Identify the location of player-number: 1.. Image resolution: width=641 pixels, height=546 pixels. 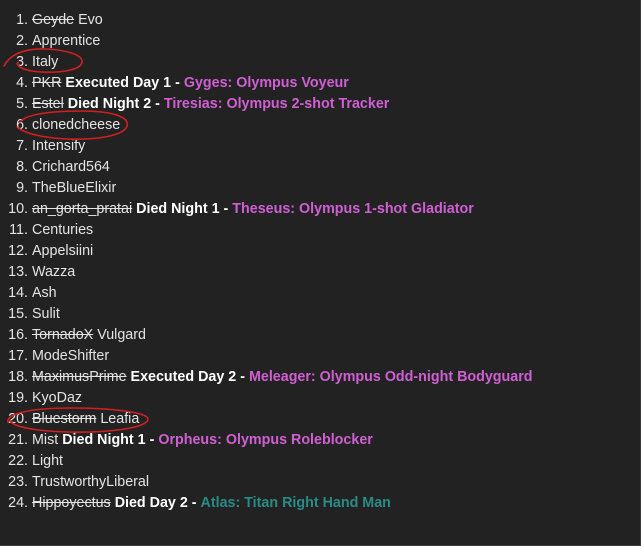
(22, 20).